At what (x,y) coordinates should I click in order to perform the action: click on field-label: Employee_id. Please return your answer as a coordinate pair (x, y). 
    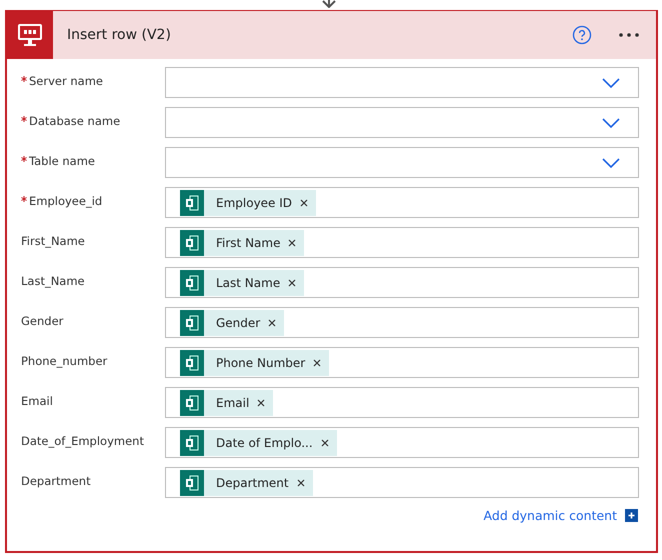
    Looking at the image, I should click on (65, 201).